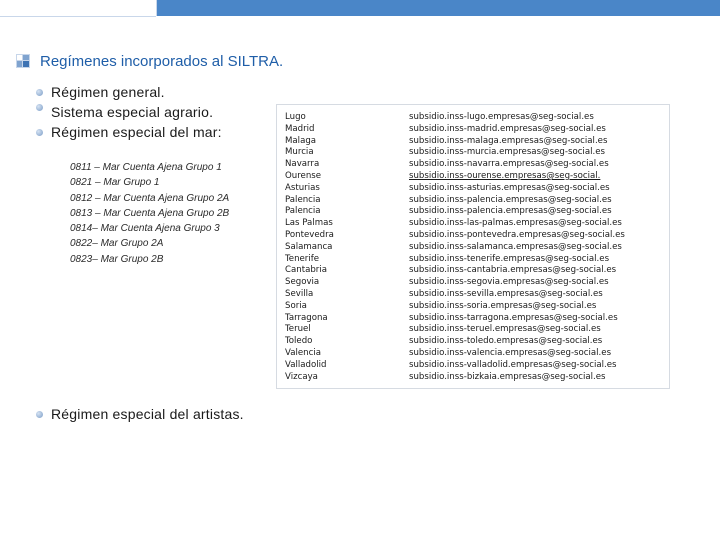  I want to click on province-cell: Las Palmas, so click(309, 223).